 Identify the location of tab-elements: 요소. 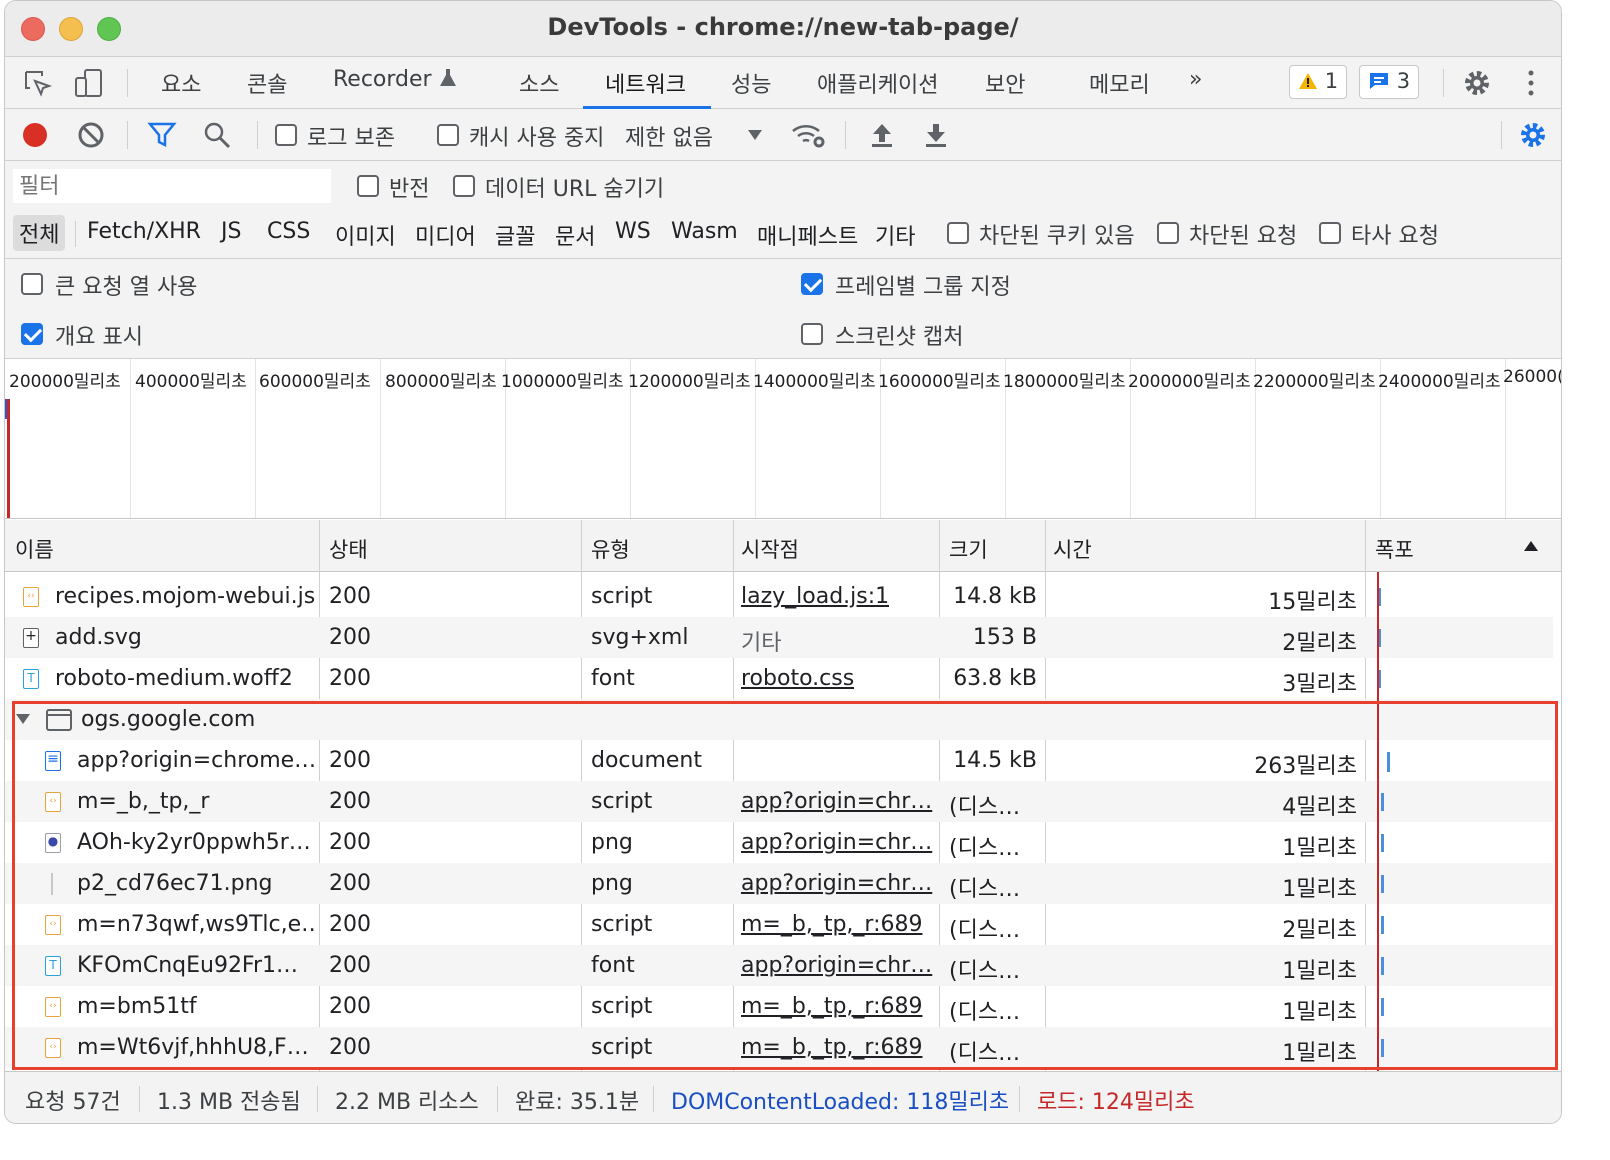
(181, 83).